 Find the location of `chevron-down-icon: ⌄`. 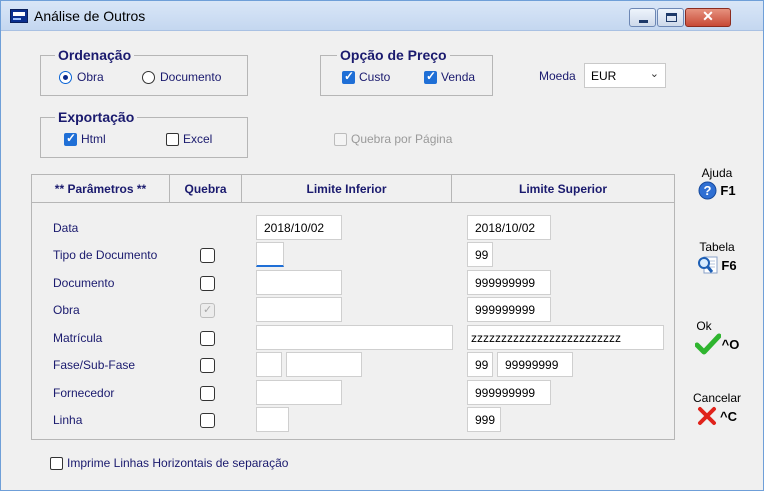

chevron-down-icon: ⌄ is located at coordinates (654, 74).